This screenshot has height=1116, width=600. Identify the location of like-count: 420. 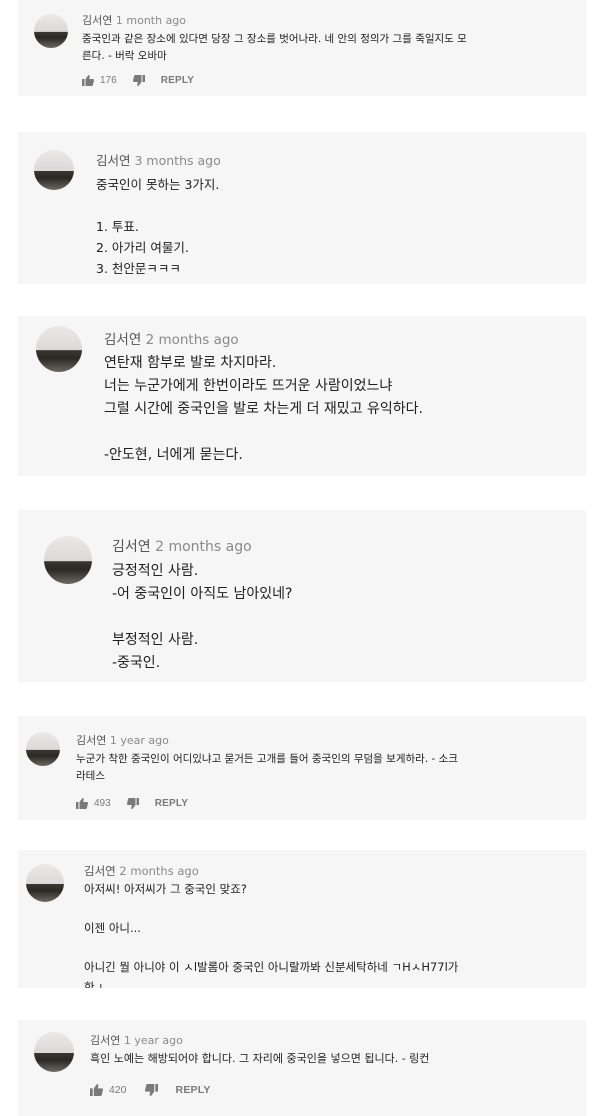
(118, 1090).